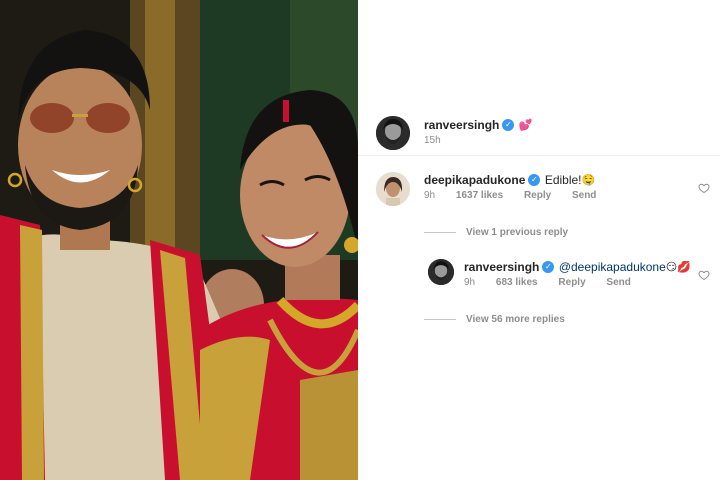 The width and height of the screenshot is (720, 480). What do you see at coordinates (539, 133) in the screenshot?
I see `post-header: ranveersingh ✓ 💕 15h` at bounding box center [539, 133].